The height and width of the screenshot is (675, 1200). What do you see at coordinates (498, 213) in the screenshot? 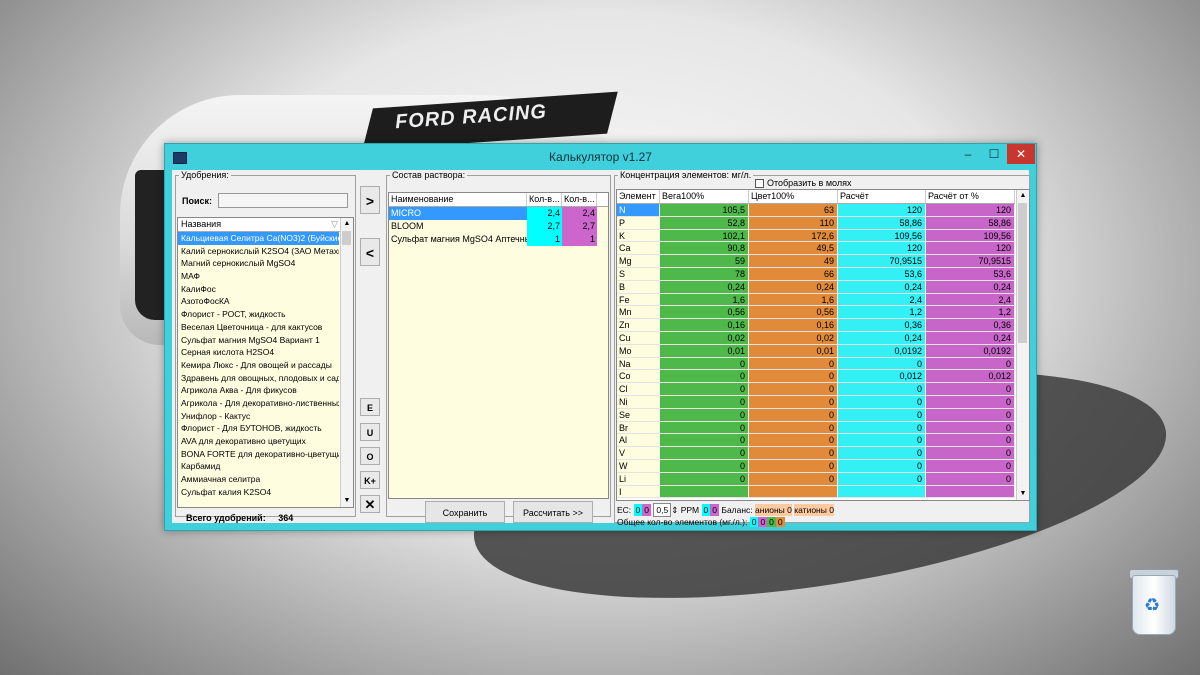
I see `composition-row: MICRO 2,4 2,4` at bounding box center [498, 213].